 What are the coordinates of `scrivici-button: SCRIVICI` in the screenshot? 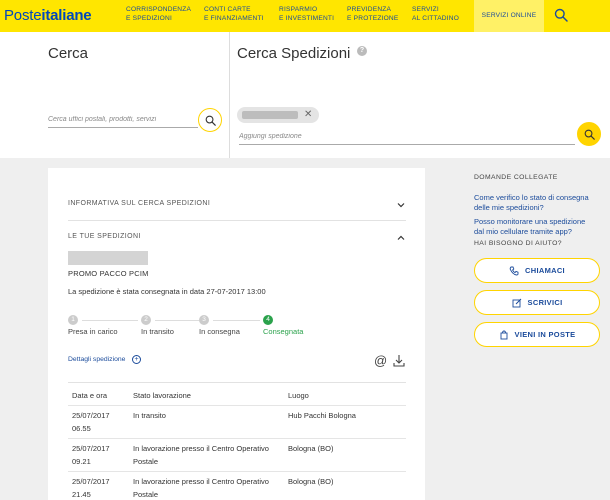 It's located at (537, 302).